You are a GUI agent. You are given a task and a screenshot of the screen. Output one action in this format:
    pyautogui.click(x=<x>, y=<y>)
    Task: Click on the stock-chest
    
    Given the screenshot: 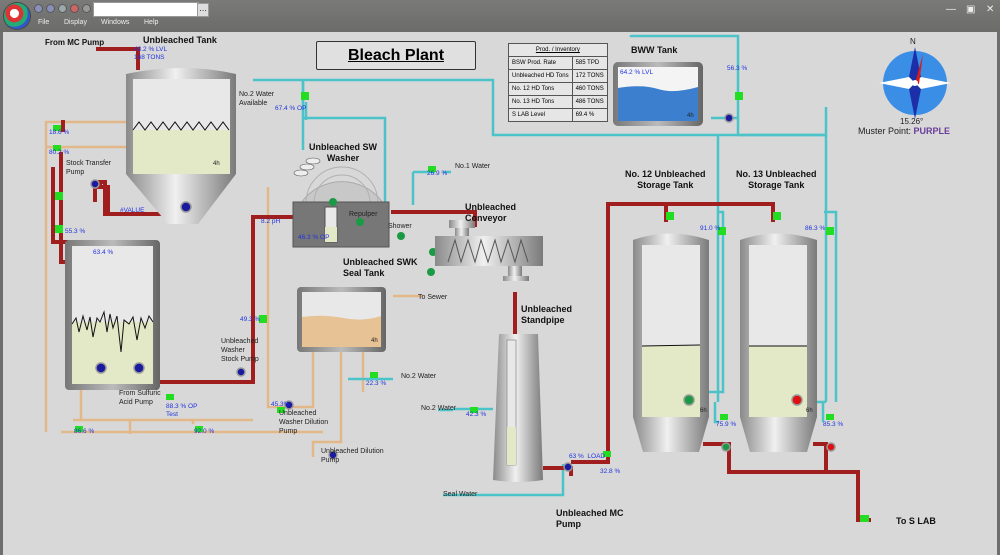 What is the action you would take?
    pyautogui.click(x=112, y=315)
    